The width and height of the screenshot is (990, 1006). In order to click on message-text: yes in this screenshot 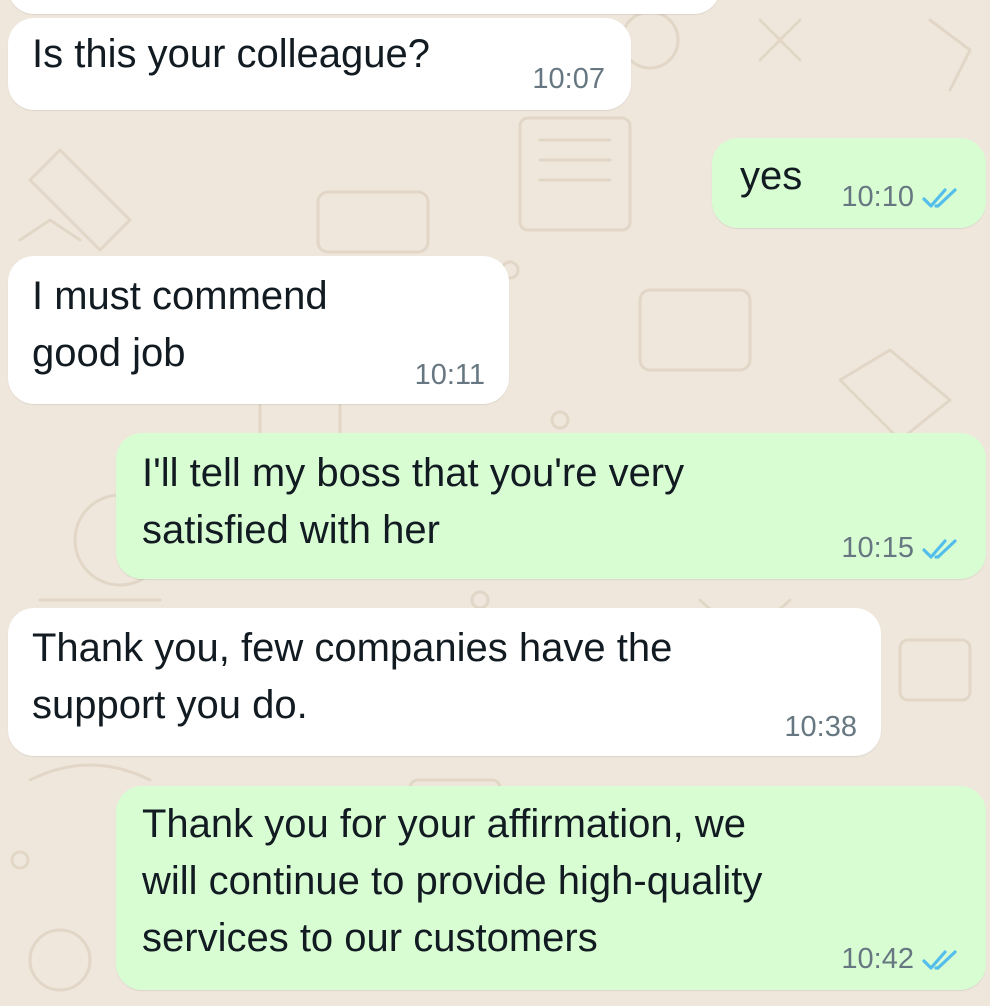, I will do `click(771, 176)`.